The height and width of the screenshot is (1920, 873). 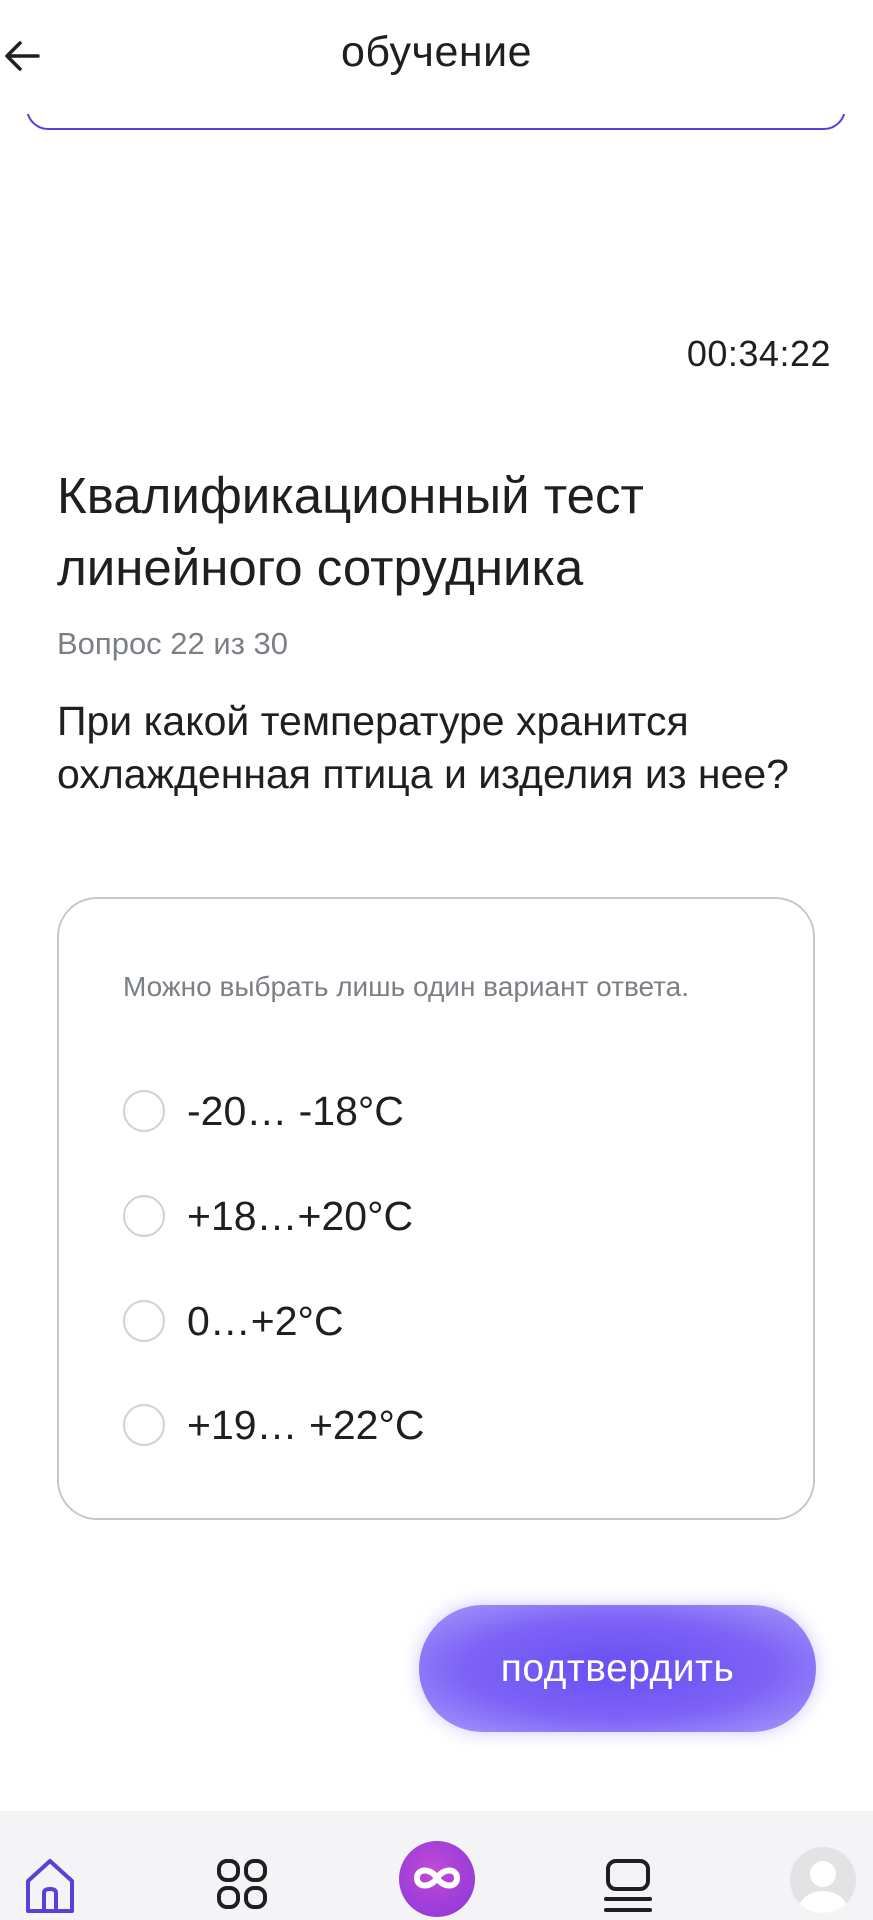 What do you see at coordinates (423, 1111) in the screenshot?
I see `answer-option-1: -20… -18°C` at bounding box center [423, 1111].